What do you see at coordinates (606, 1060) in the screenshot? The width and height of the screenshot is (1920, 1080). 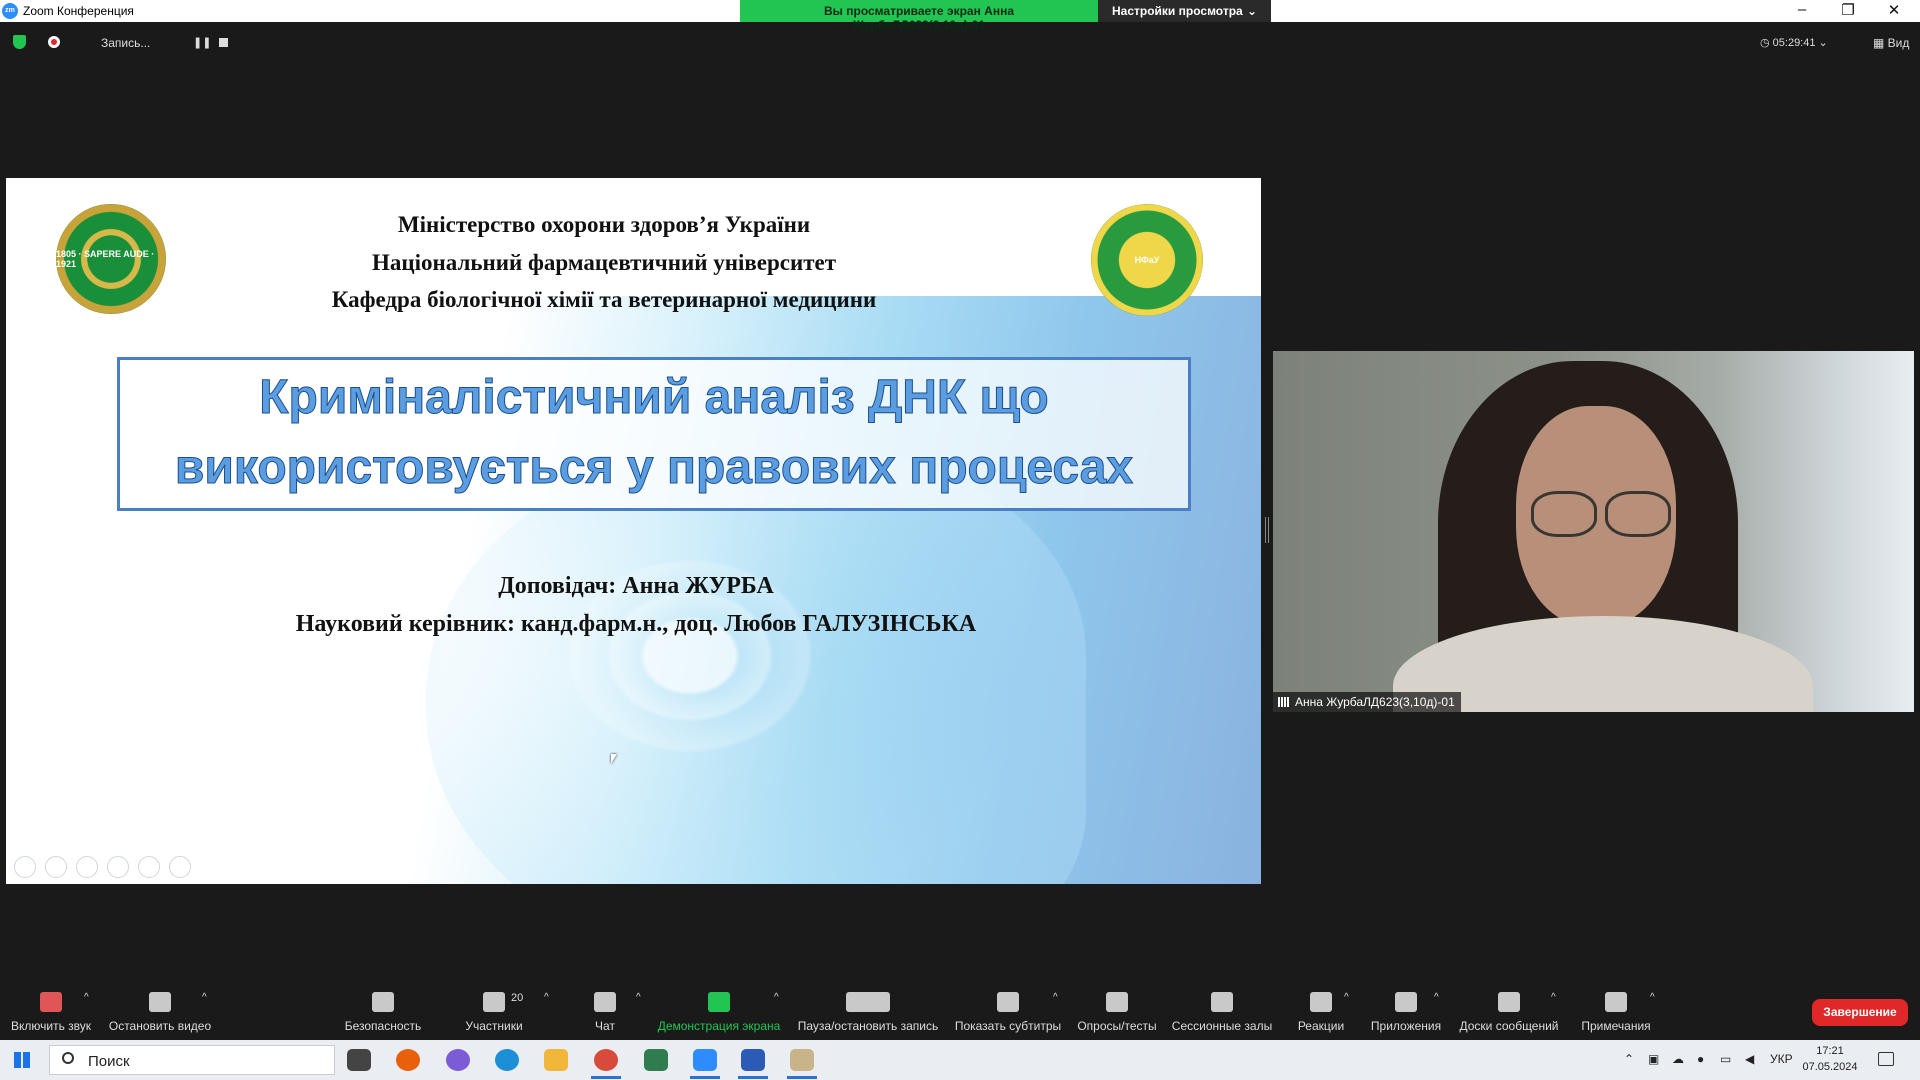 I see `chrome-icon` at bounding box center [606, 1060].